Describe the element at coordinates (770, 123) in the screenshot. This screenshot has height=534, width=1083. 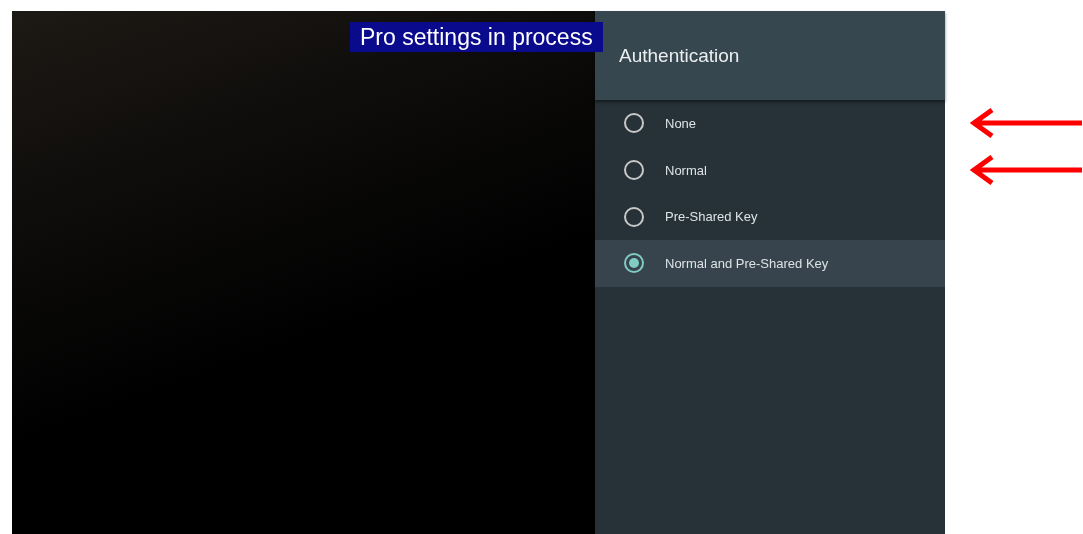
I see `radio-option: None` at that location.